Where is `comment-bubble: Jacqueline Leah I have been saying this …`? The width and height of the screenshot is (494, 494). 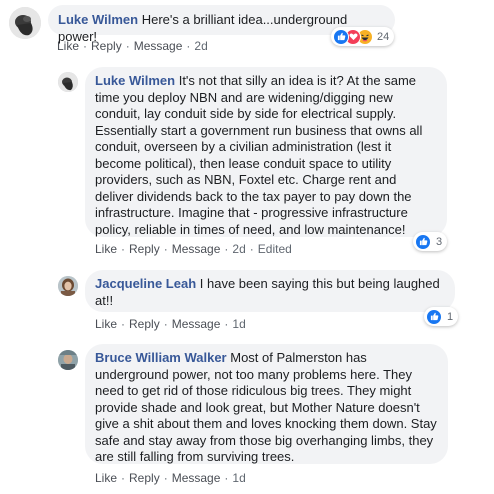
comment-bubble: Jacqueline Leah I have been saying this … is located at coordinates (270, 291).